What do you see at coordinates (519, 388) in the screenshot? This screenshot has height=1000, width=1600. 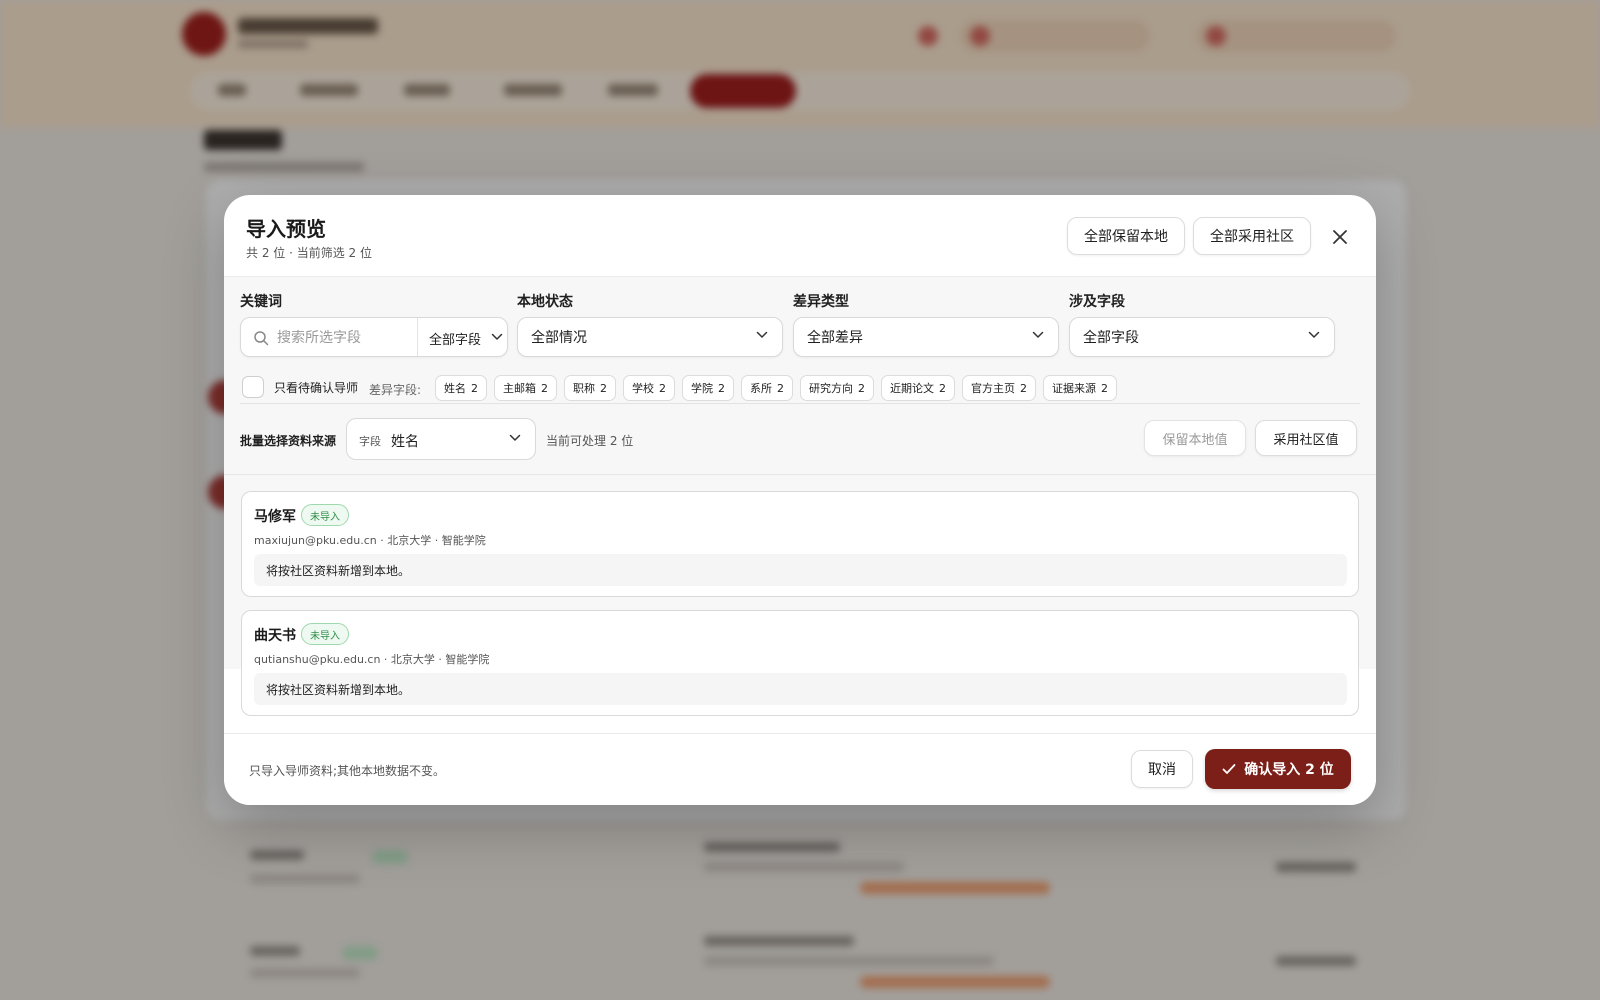 I see `chip-label: 主邮箱` at bounding box center [519, 388].